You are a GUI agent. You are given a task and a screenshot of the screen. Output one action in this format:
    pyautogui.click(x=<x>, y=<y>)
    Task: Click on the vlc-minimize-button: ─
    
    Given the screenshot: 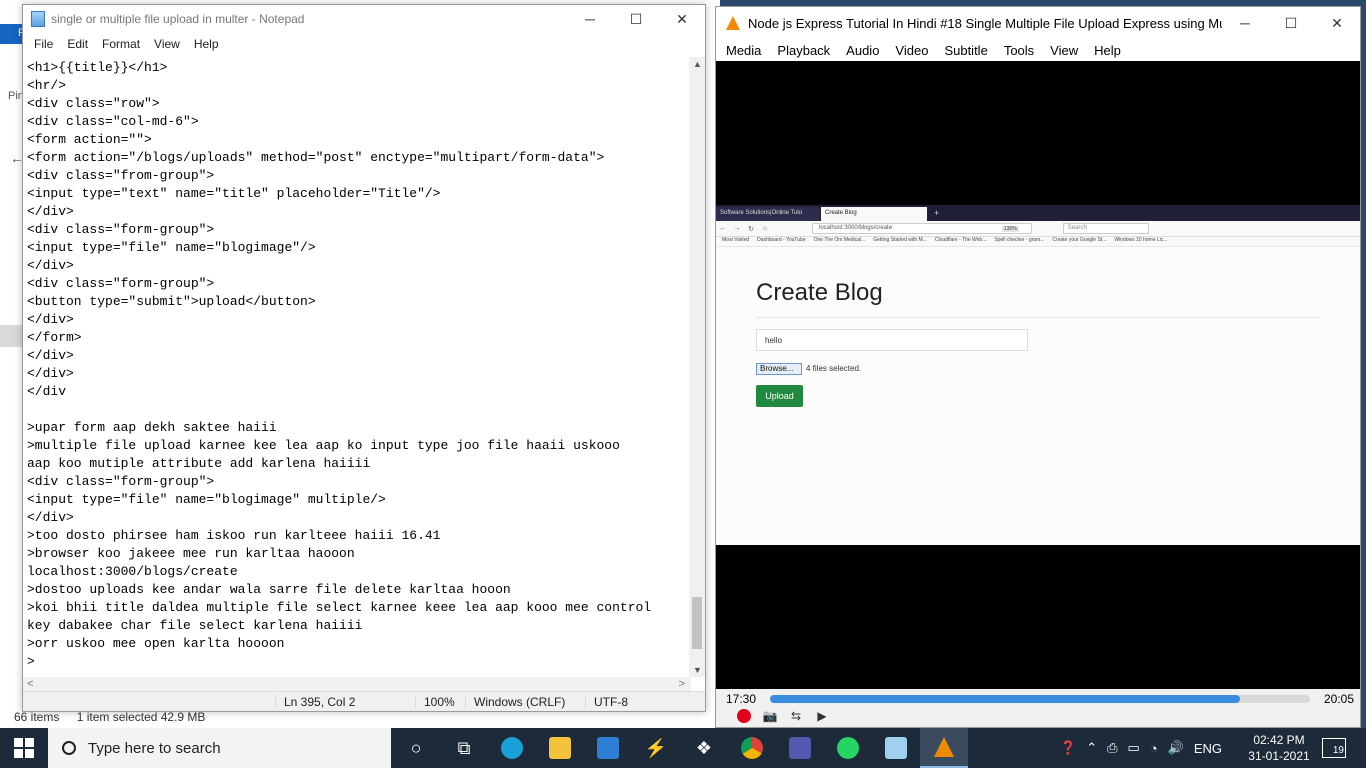 What is the action you would take?
    pyautogui.click(x=1245, y=23)
    